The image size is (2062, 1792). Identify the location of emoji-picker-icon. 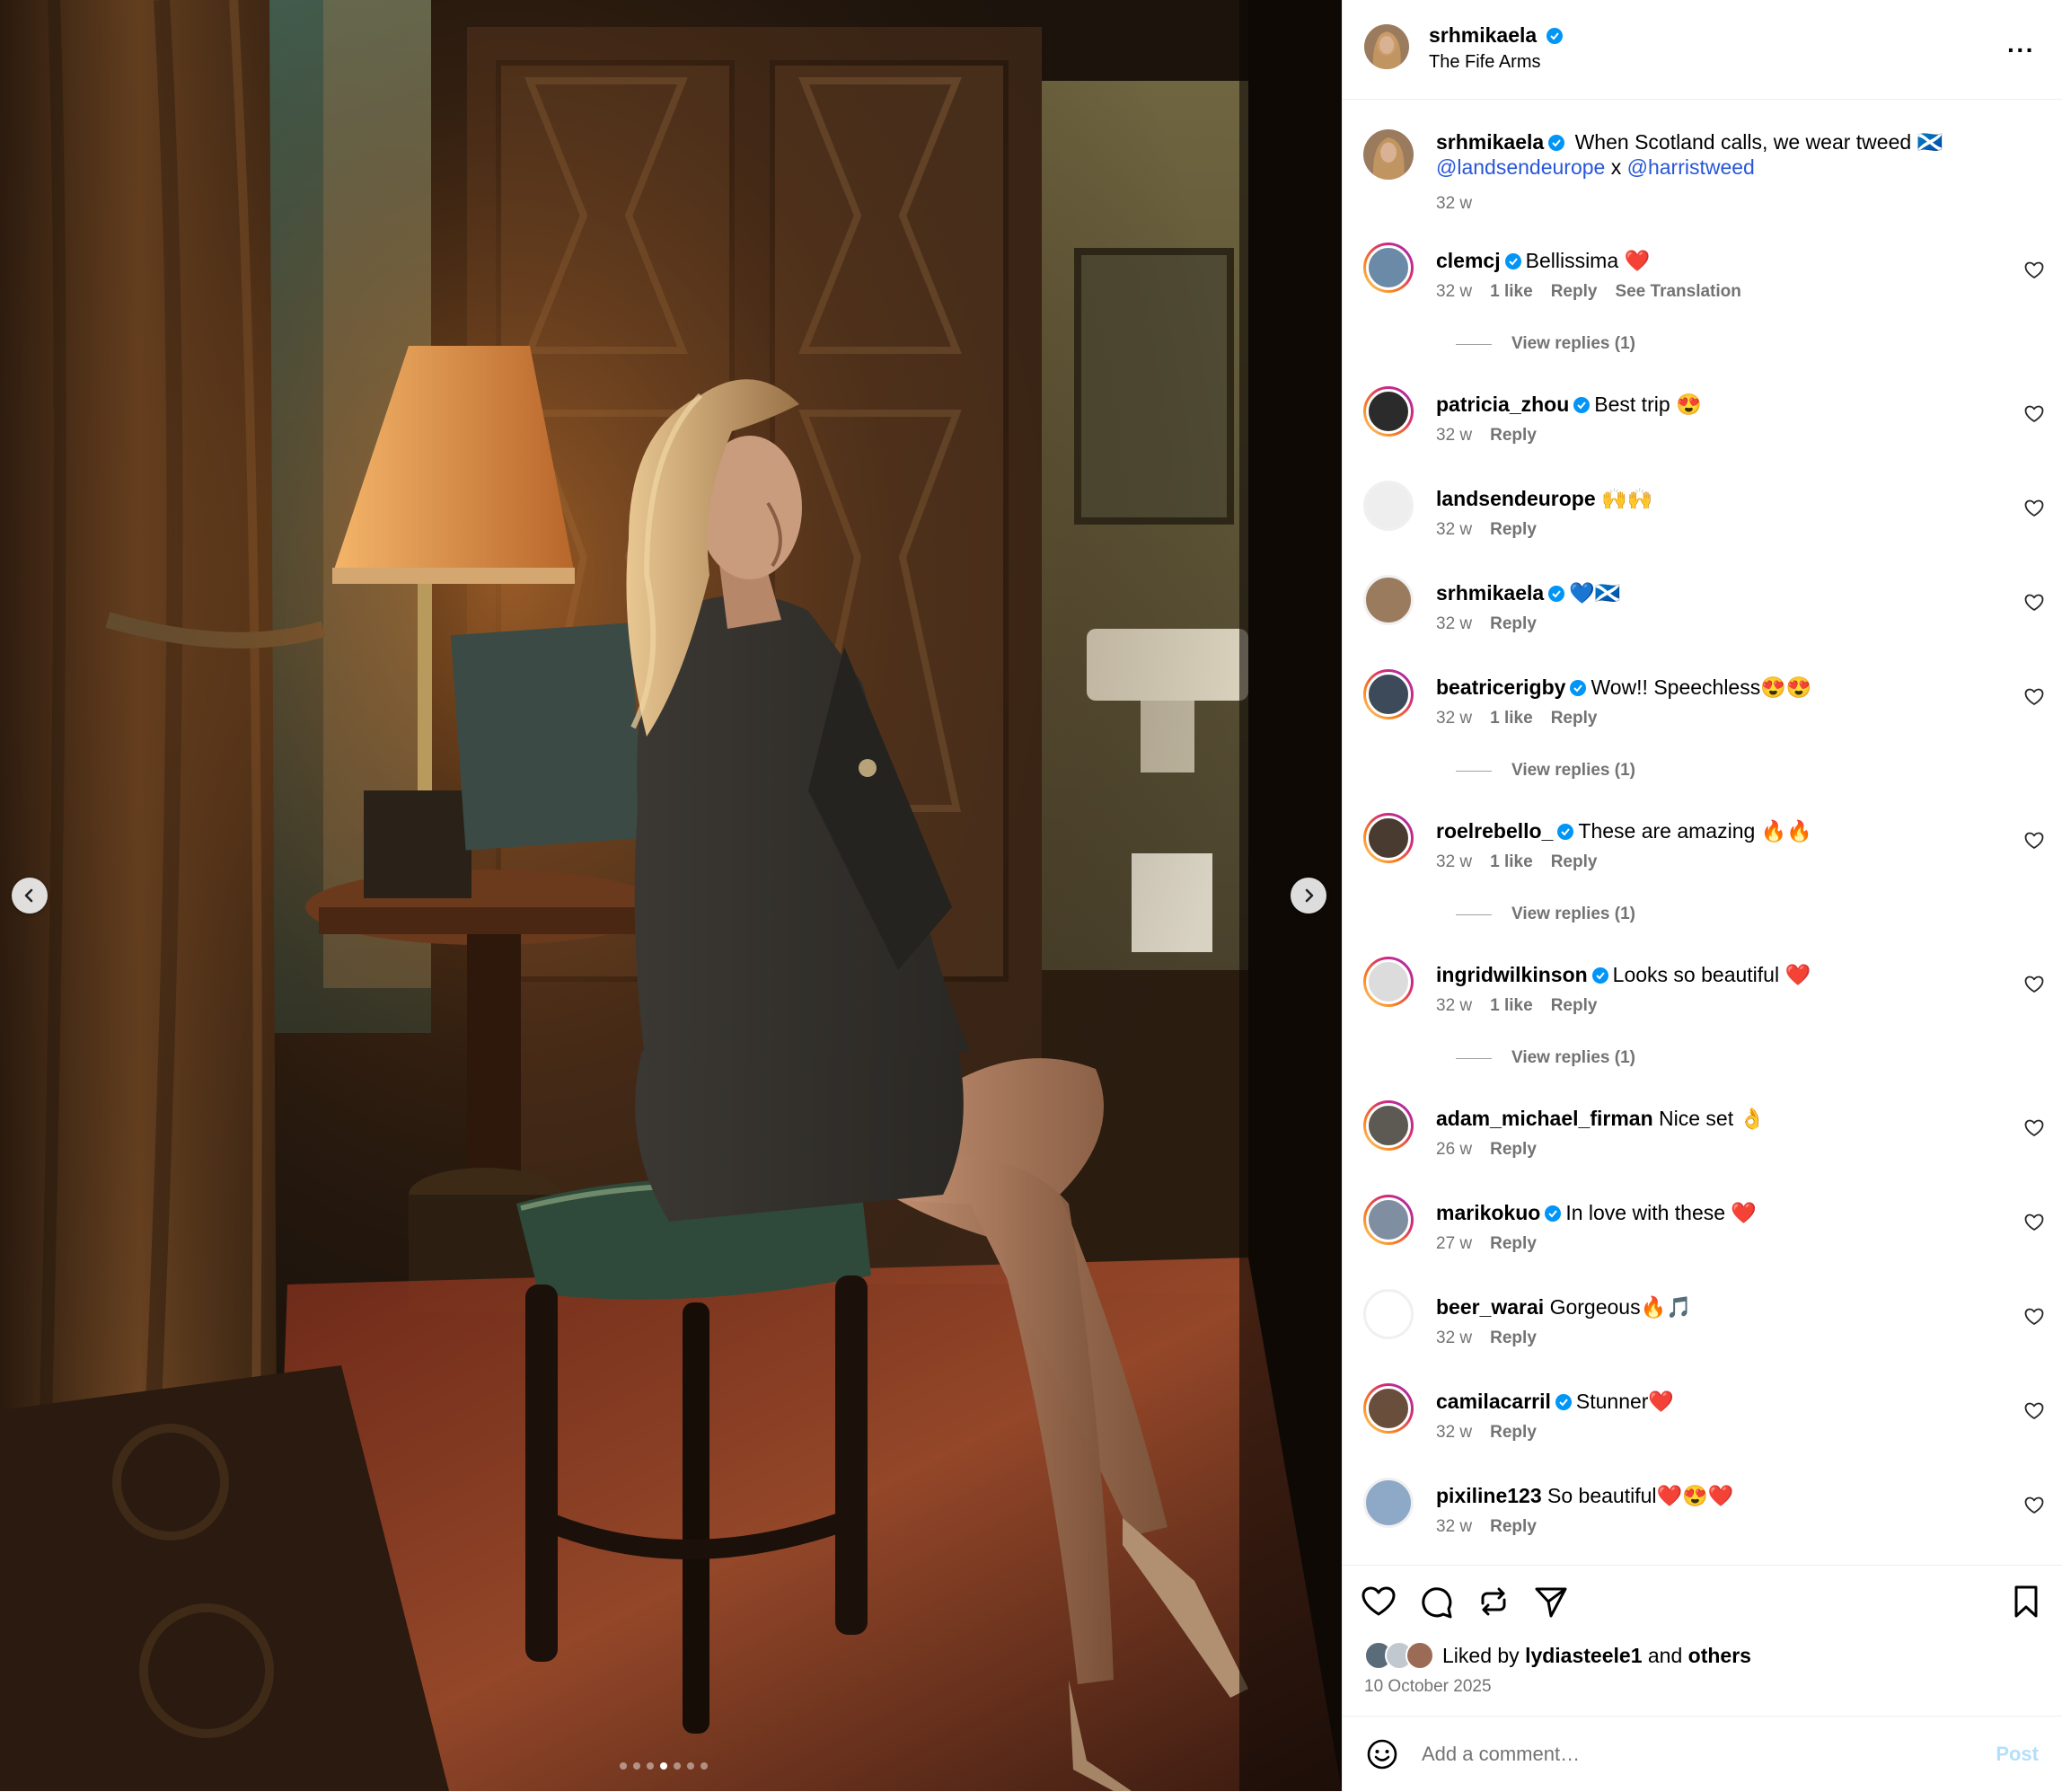
(1382, 1754).